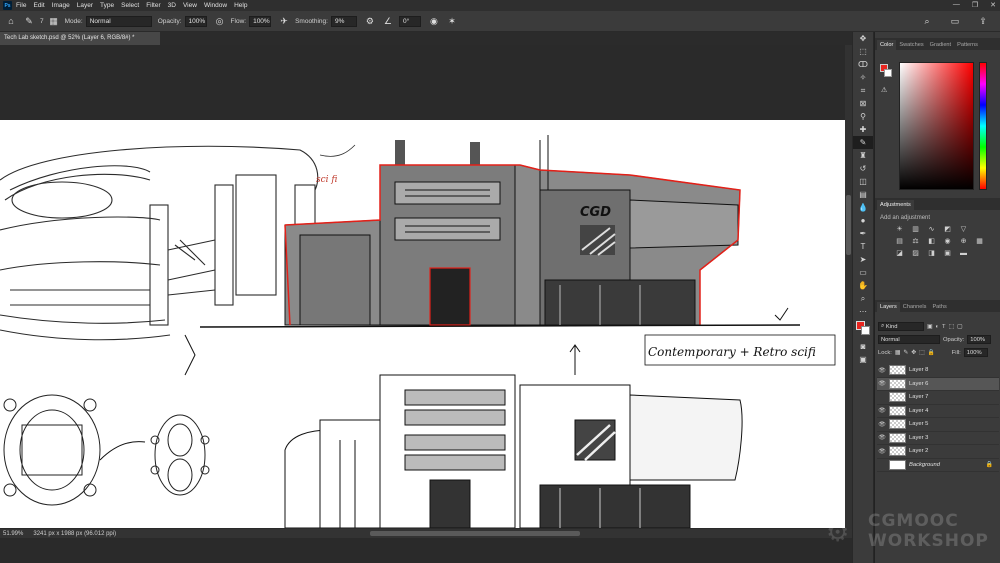  Describe the element at coordinates (863, 90) in the screenshot. I see `crop-tool-icon: ⌗` at that location.